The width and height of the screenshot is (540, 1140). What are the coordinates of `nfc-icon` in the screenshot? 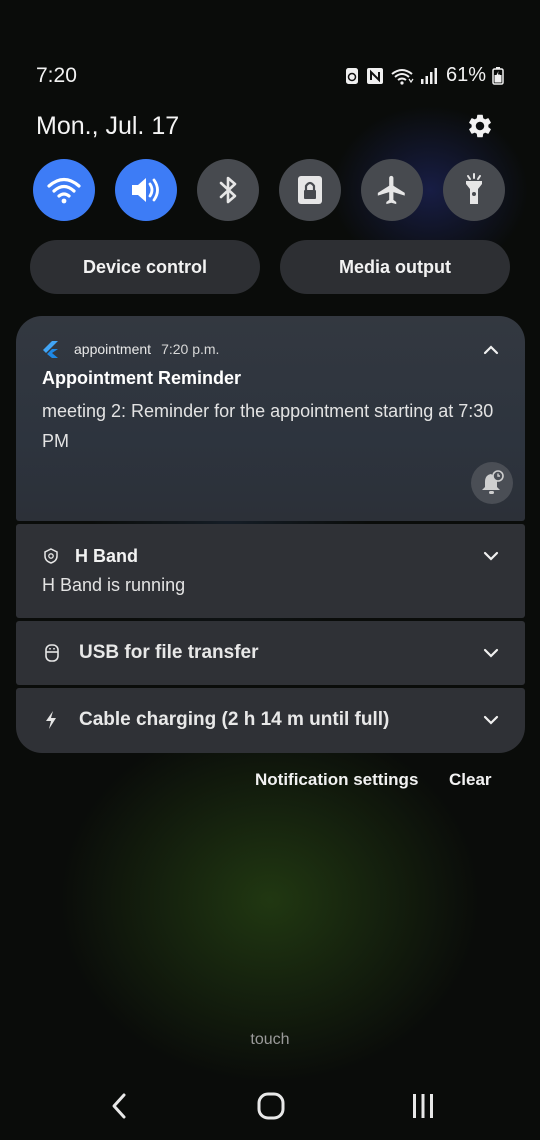 It's located at (374, 75).